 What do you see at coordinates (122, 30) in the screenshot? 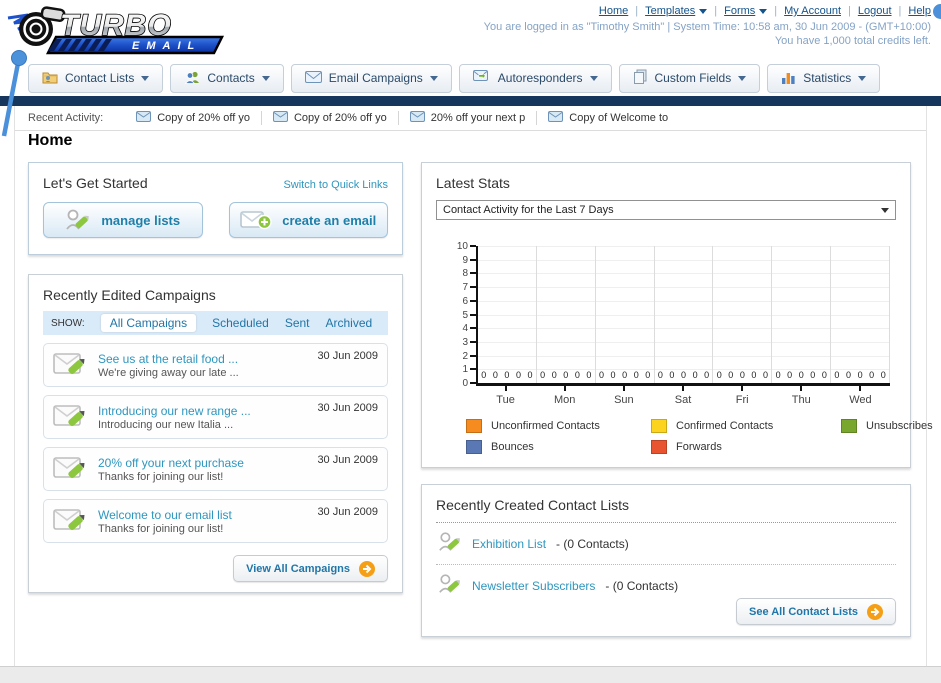
I see `turbo-email-logo: TURBO EMAIL` at bounding box center [122, 30].